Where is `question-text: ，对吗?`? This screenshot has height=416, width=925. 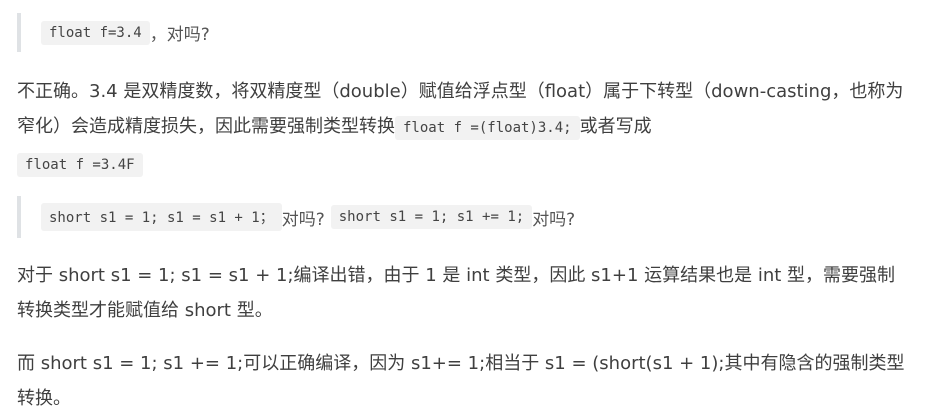 question-text: ，对吗? is located at coordinates (179, 35).